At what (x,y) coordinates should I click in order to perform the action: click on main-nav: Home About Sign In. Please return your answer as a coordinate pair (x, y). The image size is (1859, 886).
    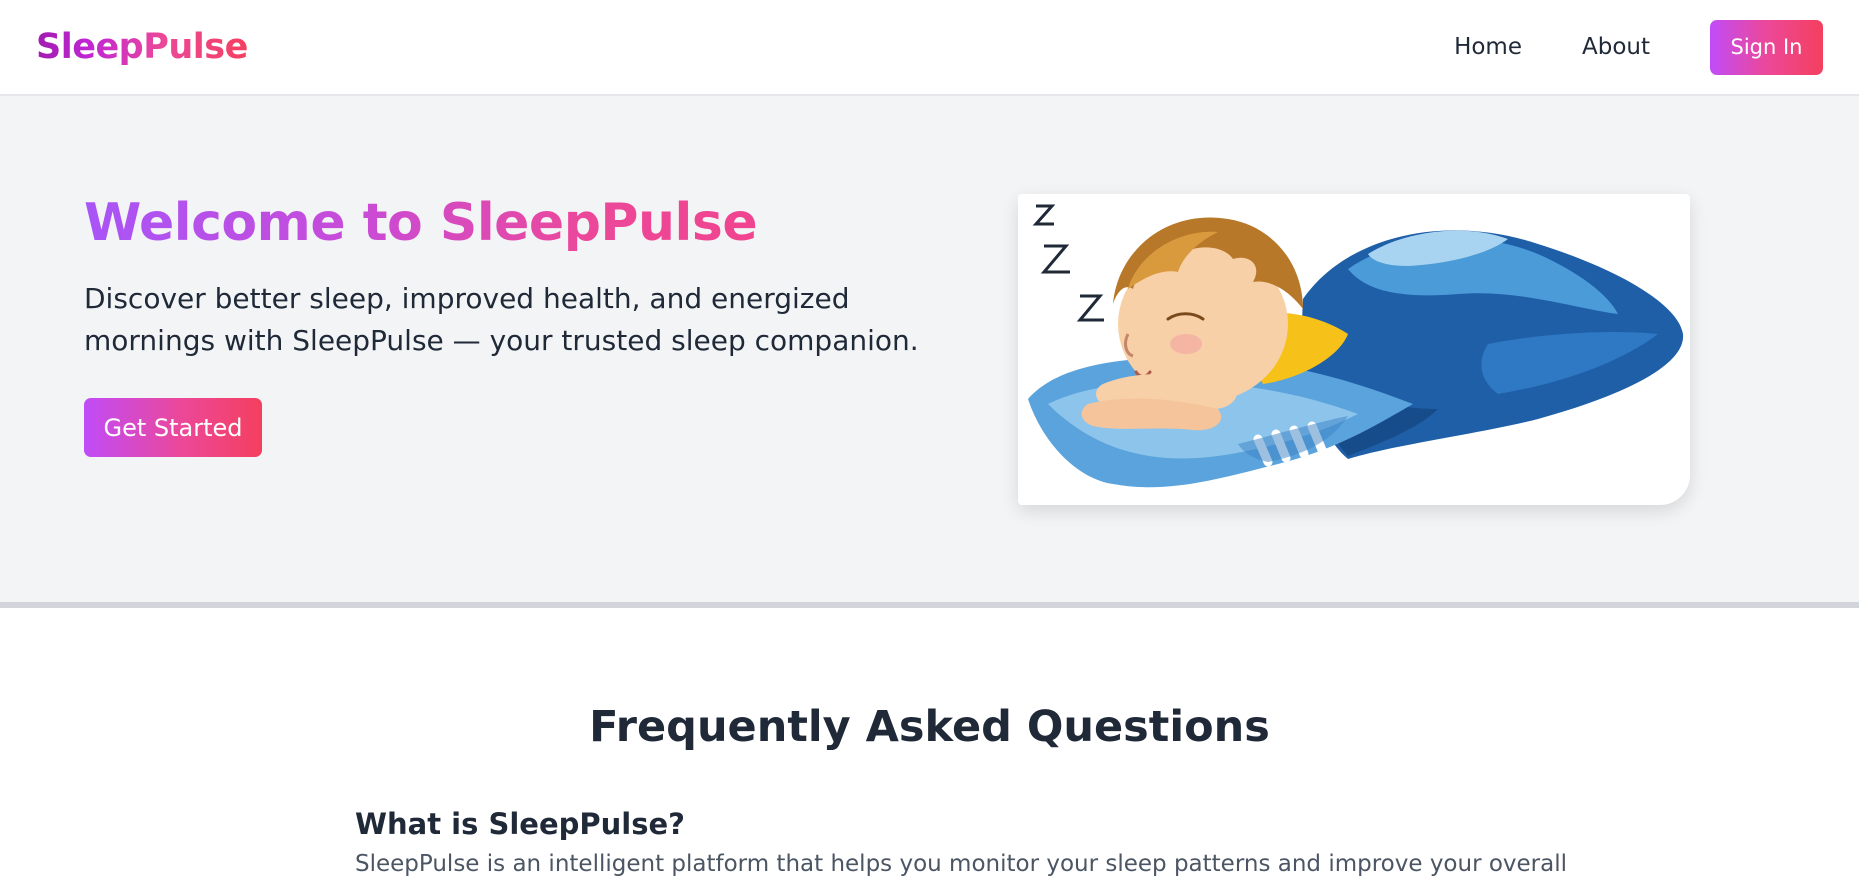
    Looking at the image, I should click on (1638, 47).